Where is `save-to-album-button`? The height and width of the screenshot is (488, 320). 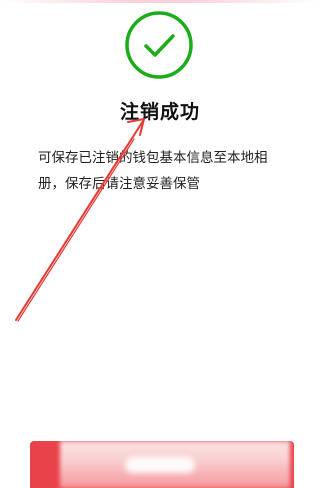 save-to-album-button is located at coordinates (162, 464).